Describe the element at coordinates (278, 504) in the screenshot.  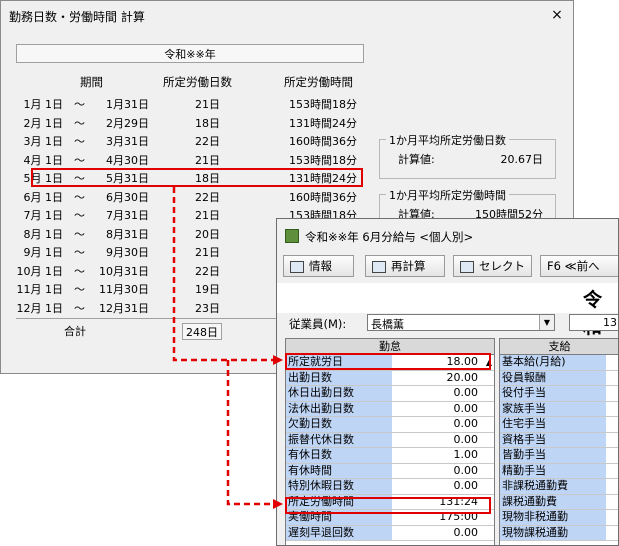
I see `arrowhead-hours` at that location.